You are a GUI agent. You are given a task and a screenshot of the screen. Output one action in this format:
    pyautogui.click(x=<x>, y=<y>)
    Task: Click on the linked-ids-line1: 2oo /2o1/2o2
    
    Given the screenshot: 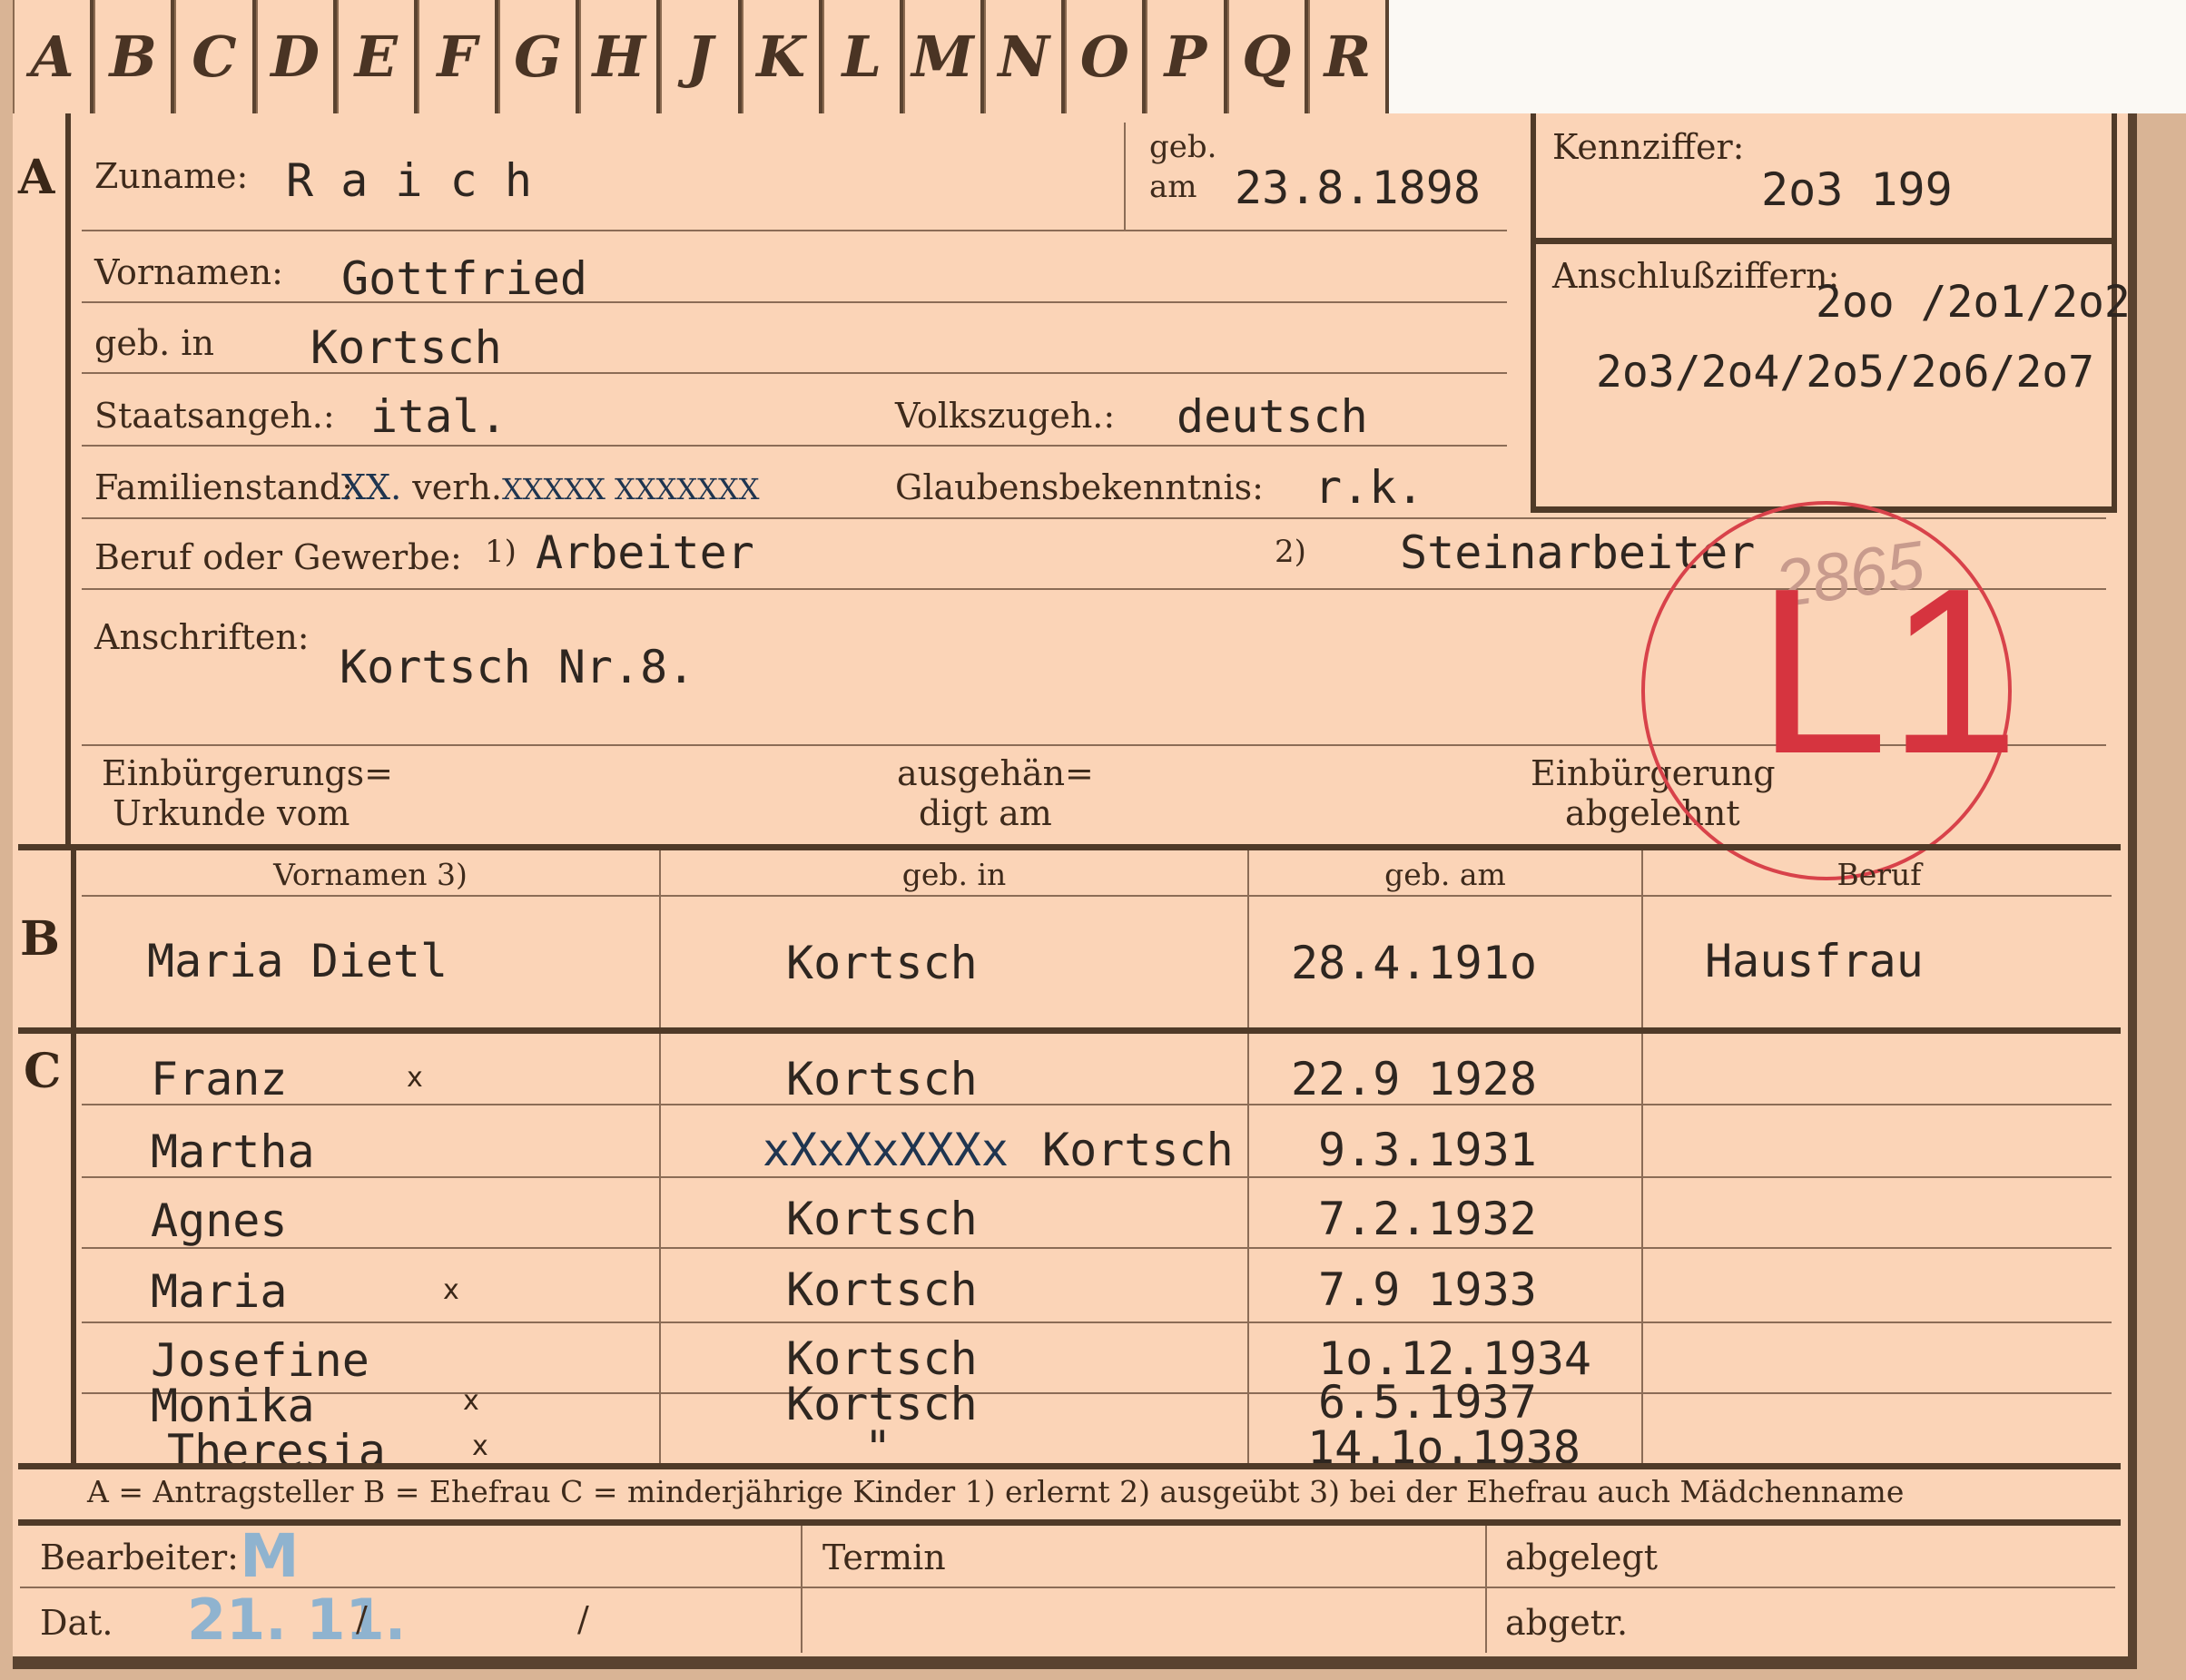 What is the action you would take?
    pyautogui.click(x=1974, y=302)
    